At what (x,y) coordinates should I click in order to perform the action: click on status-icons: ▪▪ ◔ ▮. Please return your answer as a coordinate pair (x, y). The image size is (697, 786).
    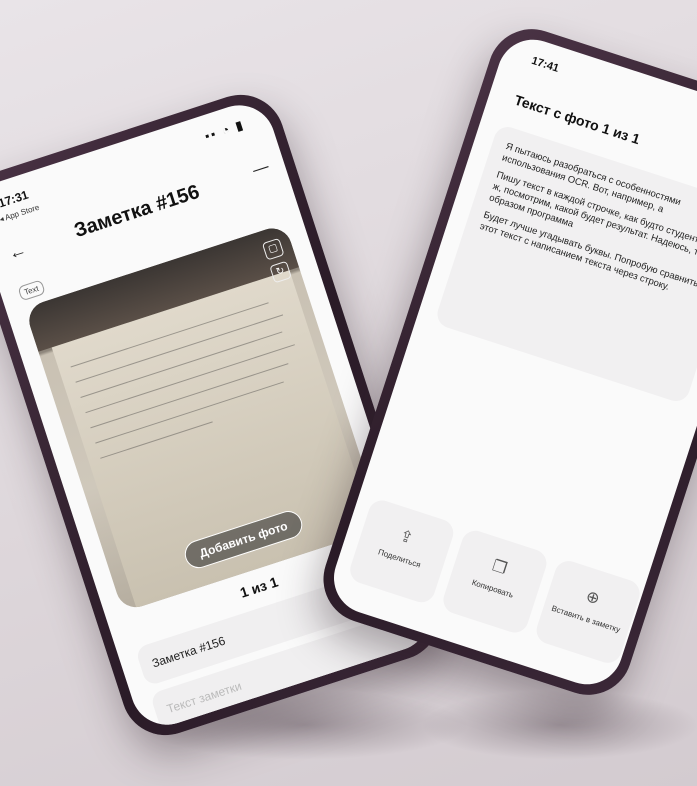
    Looking at the image, I should click on (224, 130).